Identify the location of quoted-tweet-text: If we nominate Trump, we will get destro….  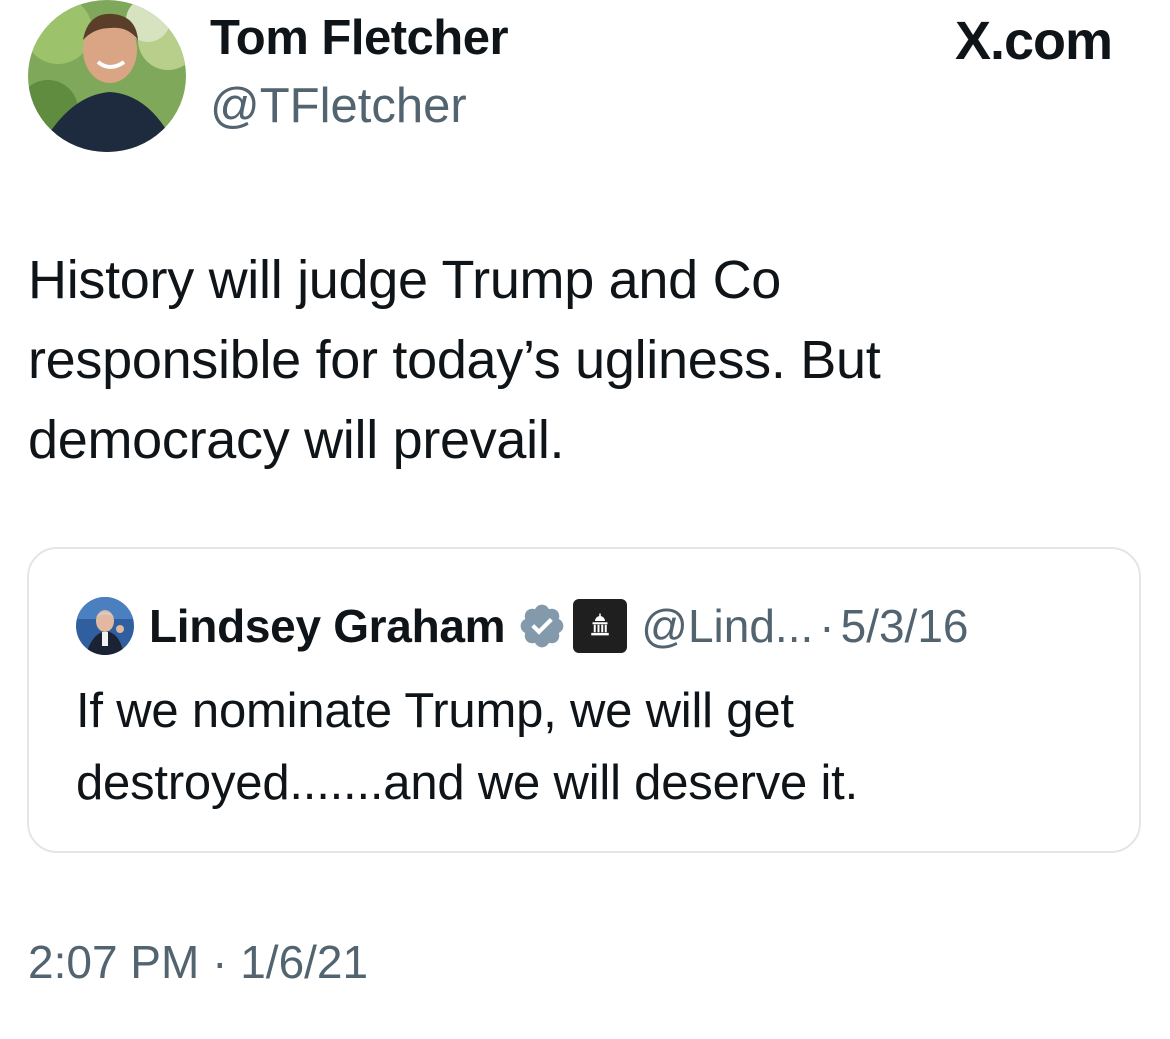
(576, 747).